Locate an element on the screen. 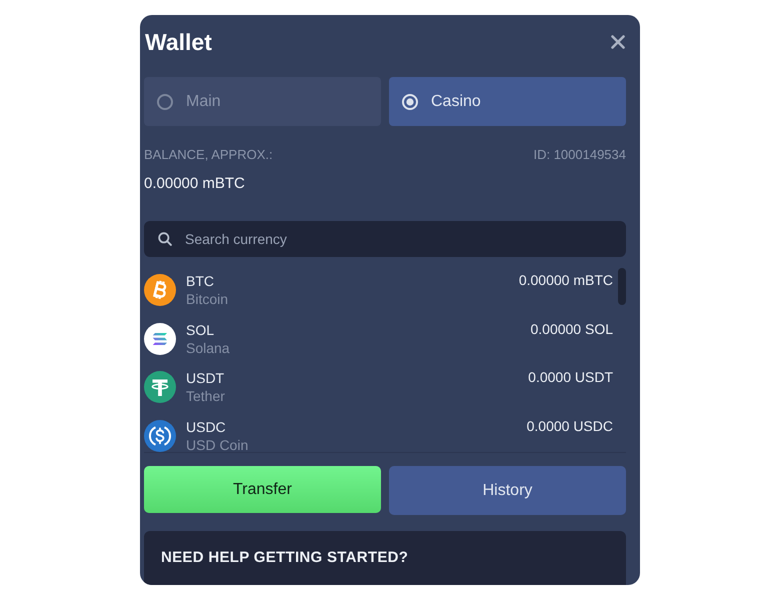 This screenshot has width=780, height=600. tether-coin-icon is located at coordinates (160, 387).